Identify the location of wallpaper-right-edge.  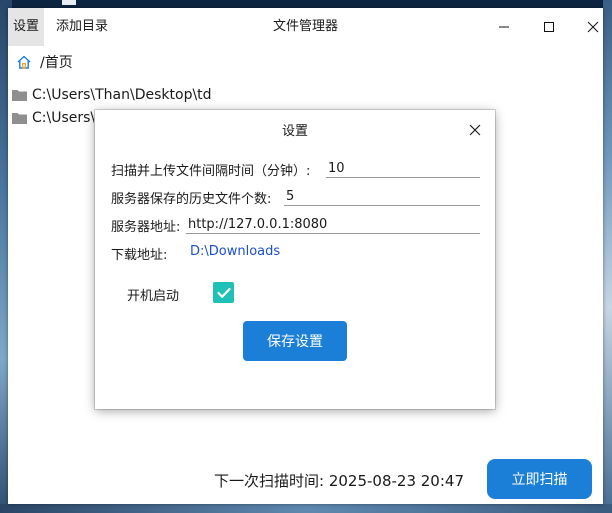
(607, 256).